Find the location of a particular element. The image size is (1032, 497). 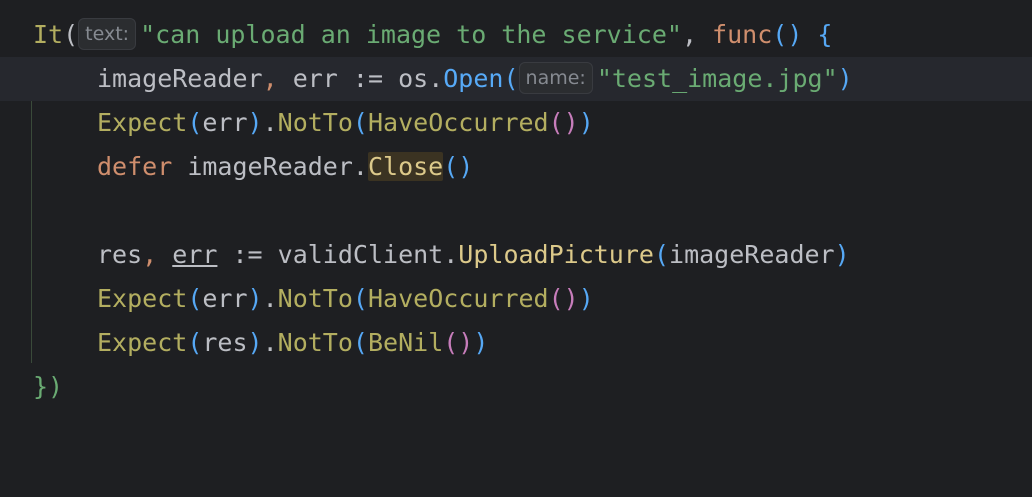

code-line-7: Expect(err).NotTo(HaveOccurred()) is located at coordinates (516, 299).